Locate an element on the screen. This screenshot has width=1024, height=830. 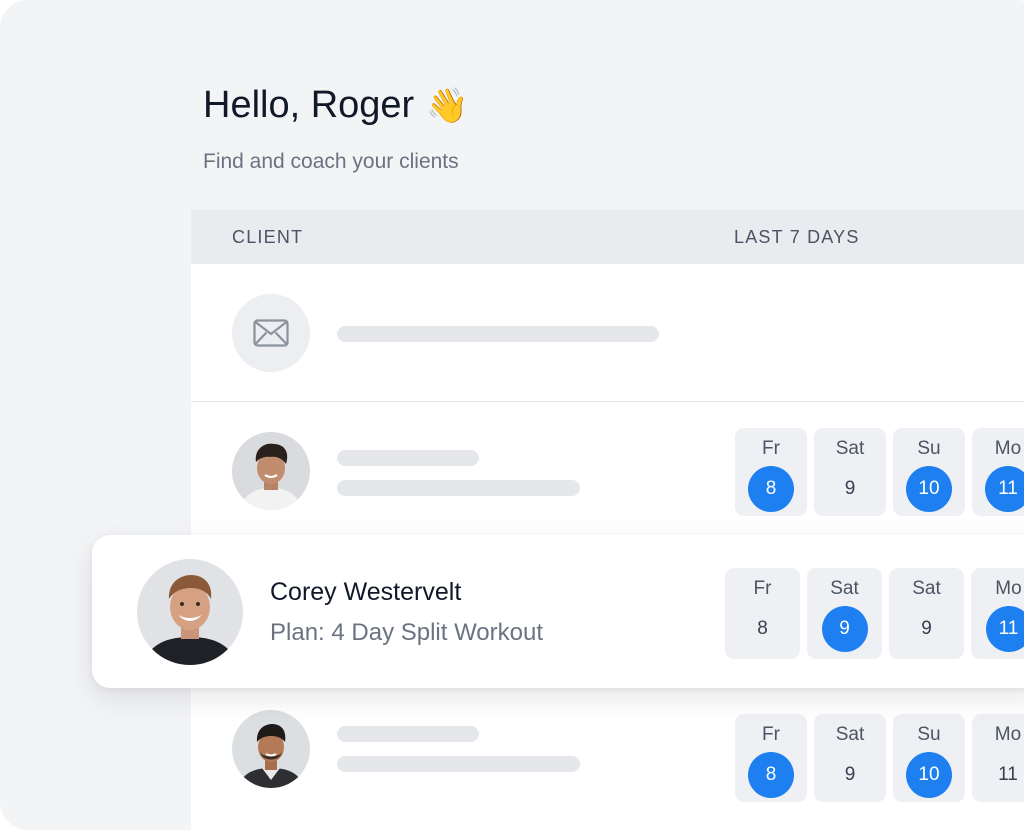
table-header: CLIENT LAST 7 DAYS is located at coordinates (607, 237).